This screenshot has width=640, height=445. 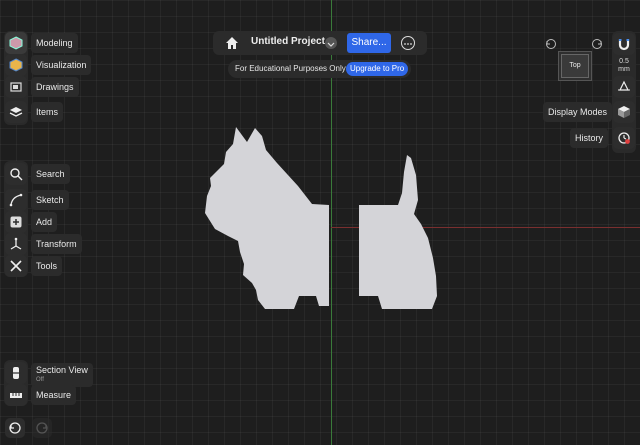 I want to click on sketch-label: Sketch, so click(x=50, y=200).